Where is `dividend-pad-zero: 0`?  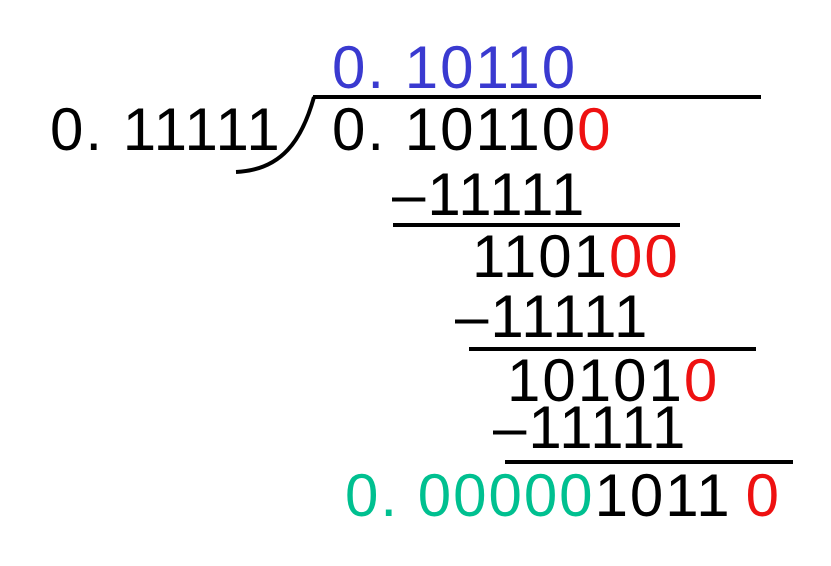 dividend-pad-zero: 0 is located at coordinates (595, 129).